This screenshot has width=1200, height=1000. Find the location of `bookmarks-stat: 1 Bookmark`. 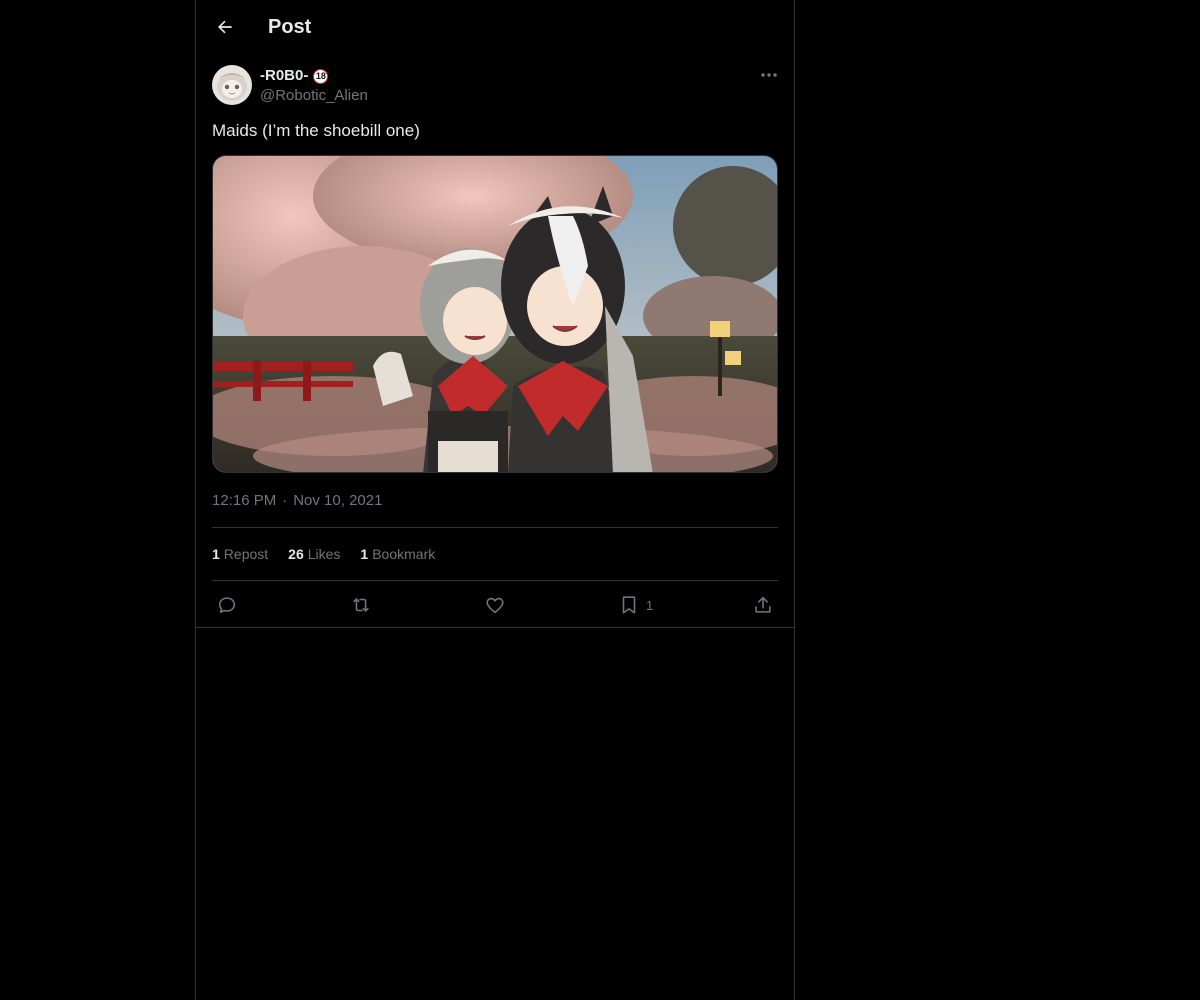

bookmarks-stat: 1 Bookmark is located at coordinates (397, 554).